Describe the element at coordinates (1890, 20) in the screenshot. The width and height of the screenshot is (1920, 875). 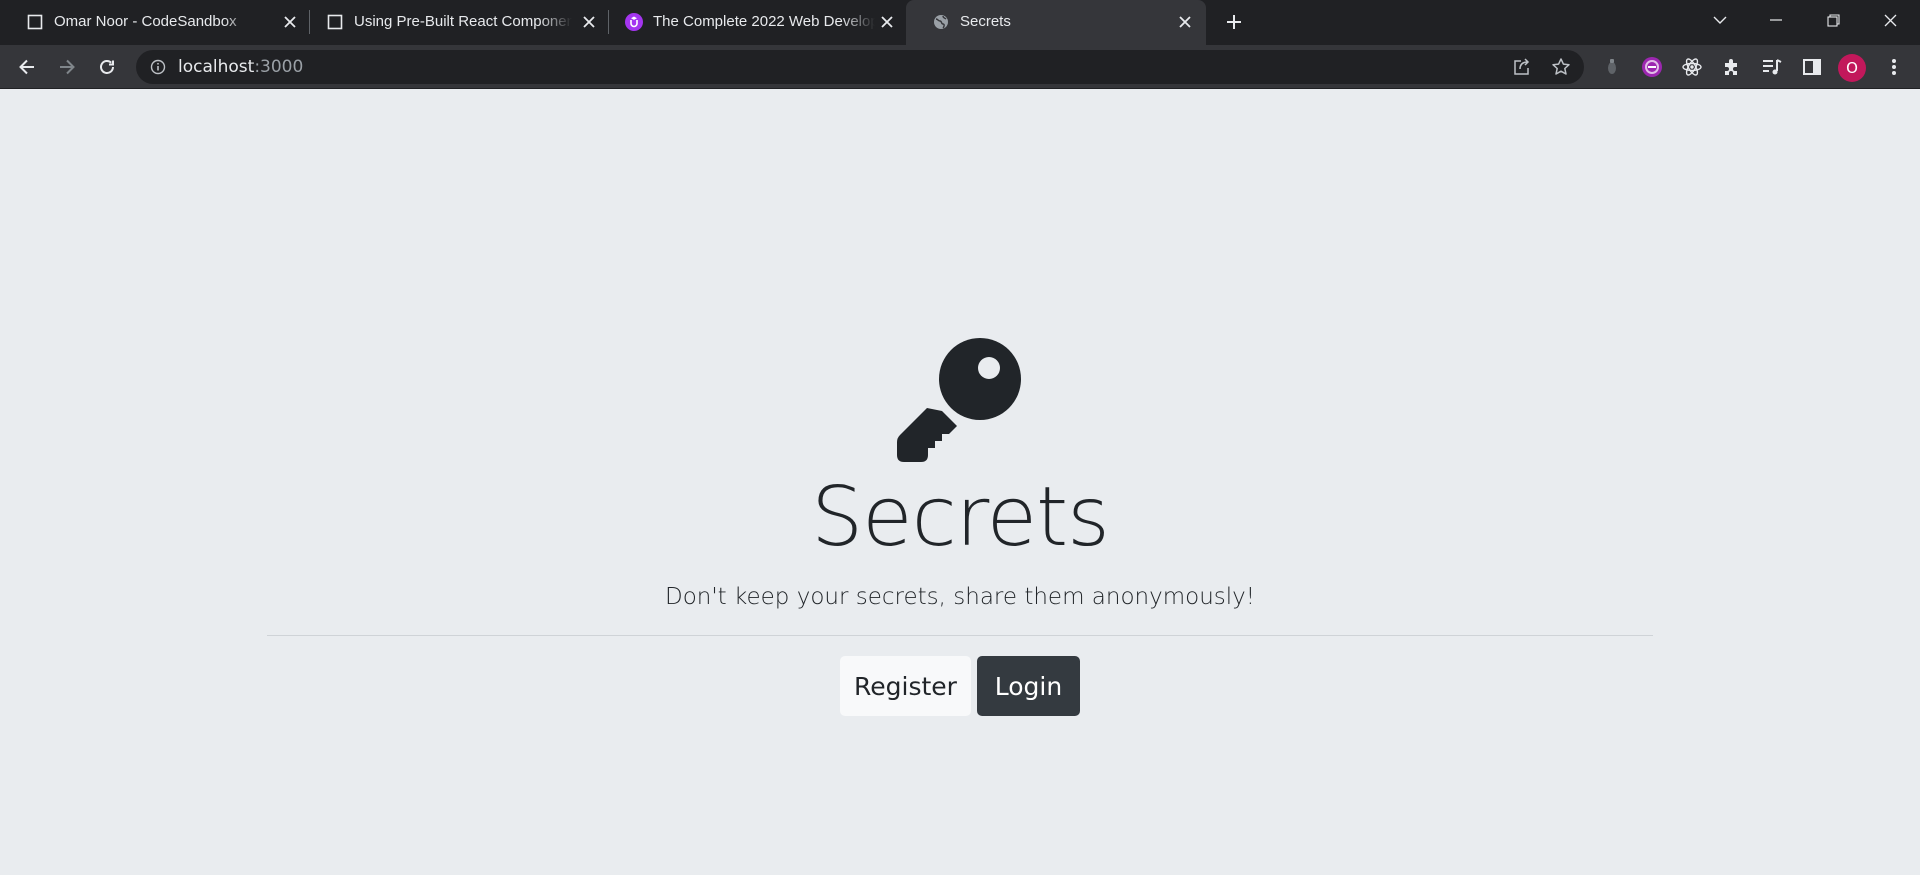
I see `close-window-button` at that location.